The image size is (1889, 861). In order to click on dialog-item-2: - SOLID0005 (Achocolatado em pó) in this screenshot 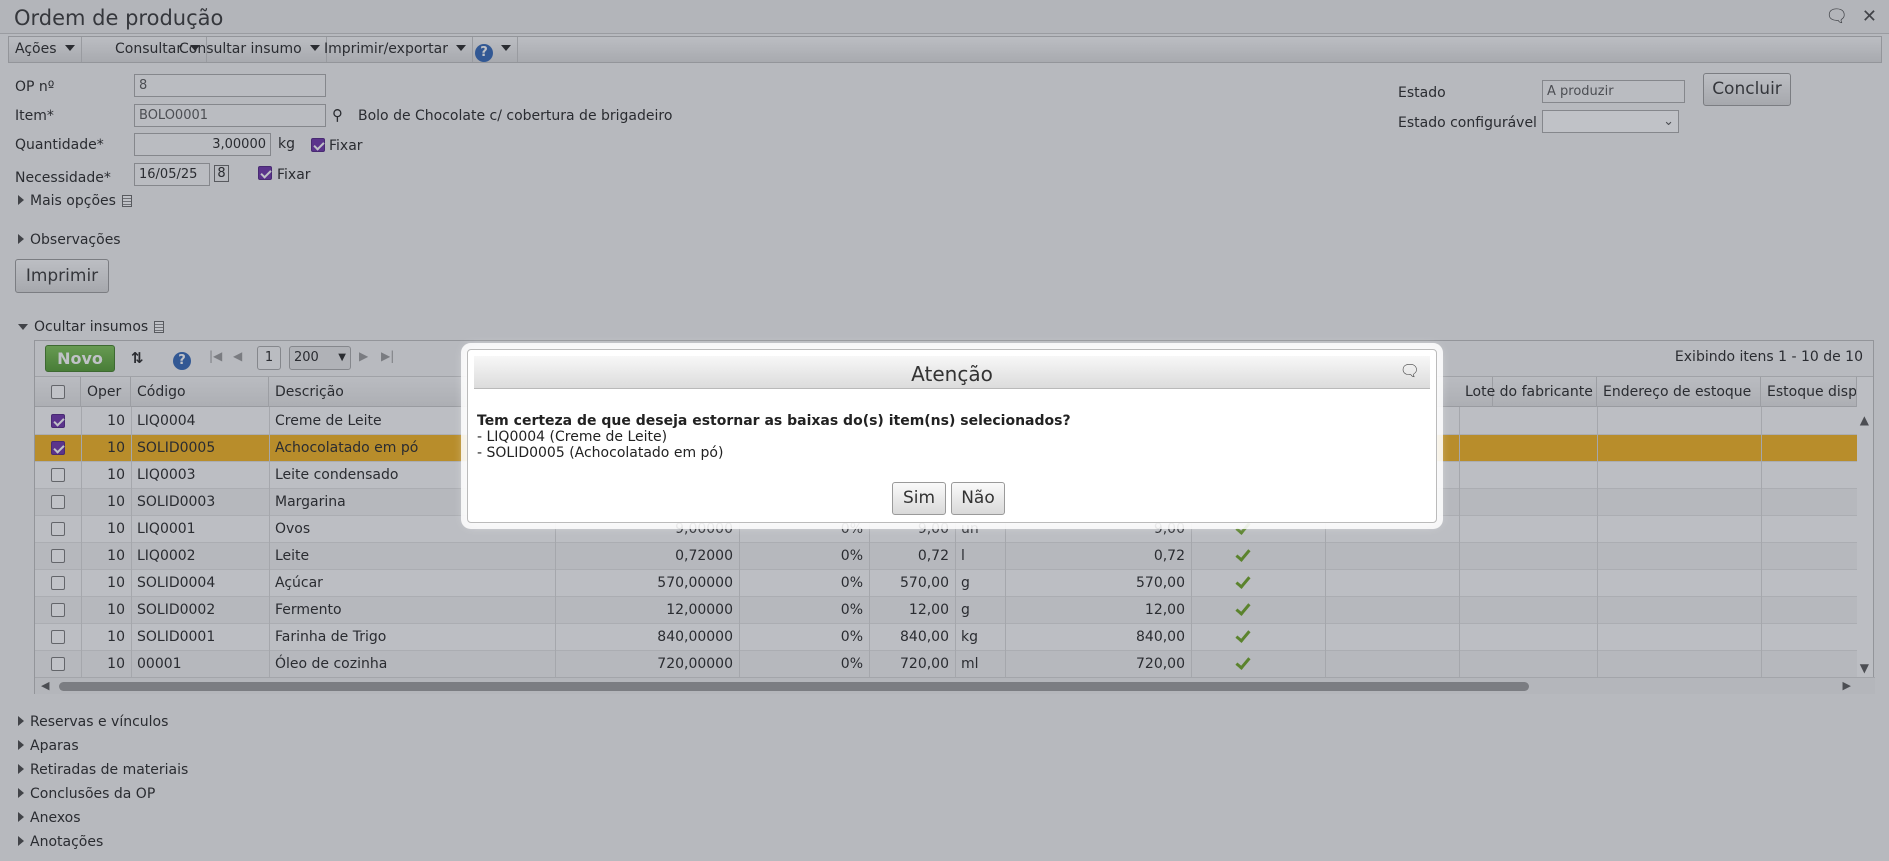, I will do `click(600, 453)`.